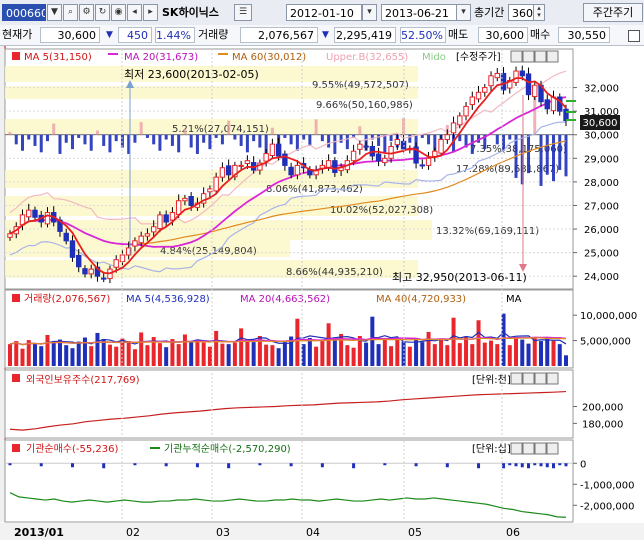 Image resolution: width=644 pixels, height=540 pixels. I want to click on stock-name: SK하이닉스, so click(190, 12).